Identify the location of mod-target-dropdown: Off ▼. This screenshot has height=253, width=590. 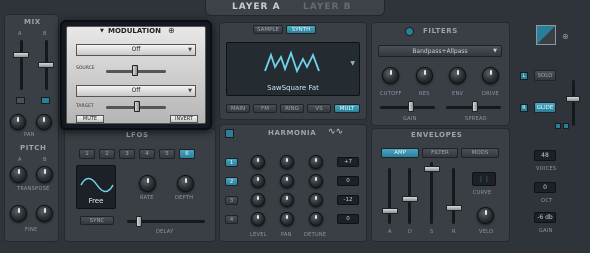
(136, 91).